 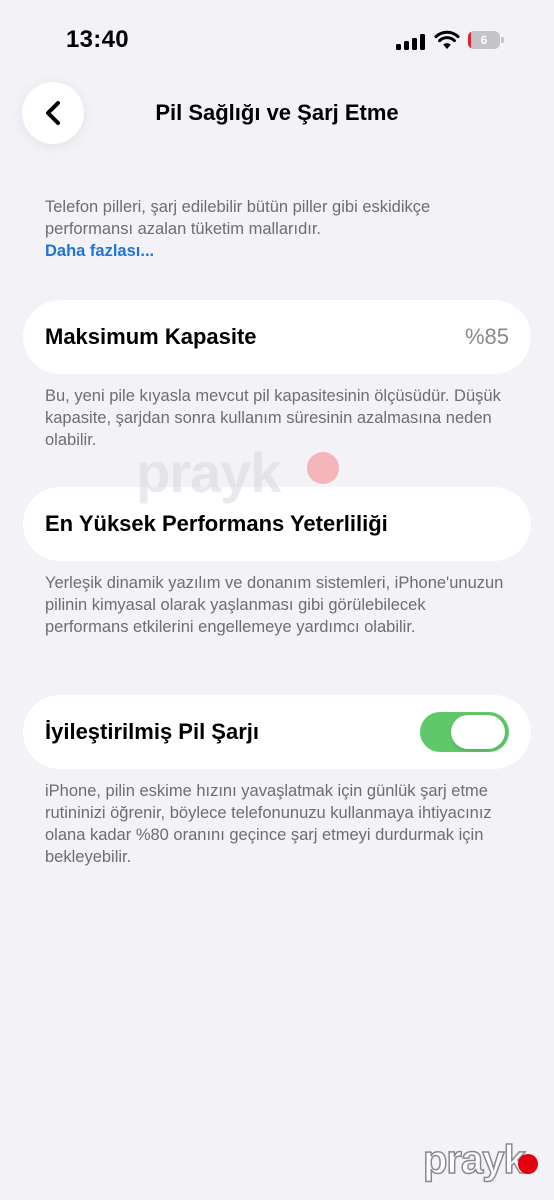 What do you see at coordinates (411, 42) in the screenshot?
I see `cellular-signal-icon` at bounding box center [411, 42].